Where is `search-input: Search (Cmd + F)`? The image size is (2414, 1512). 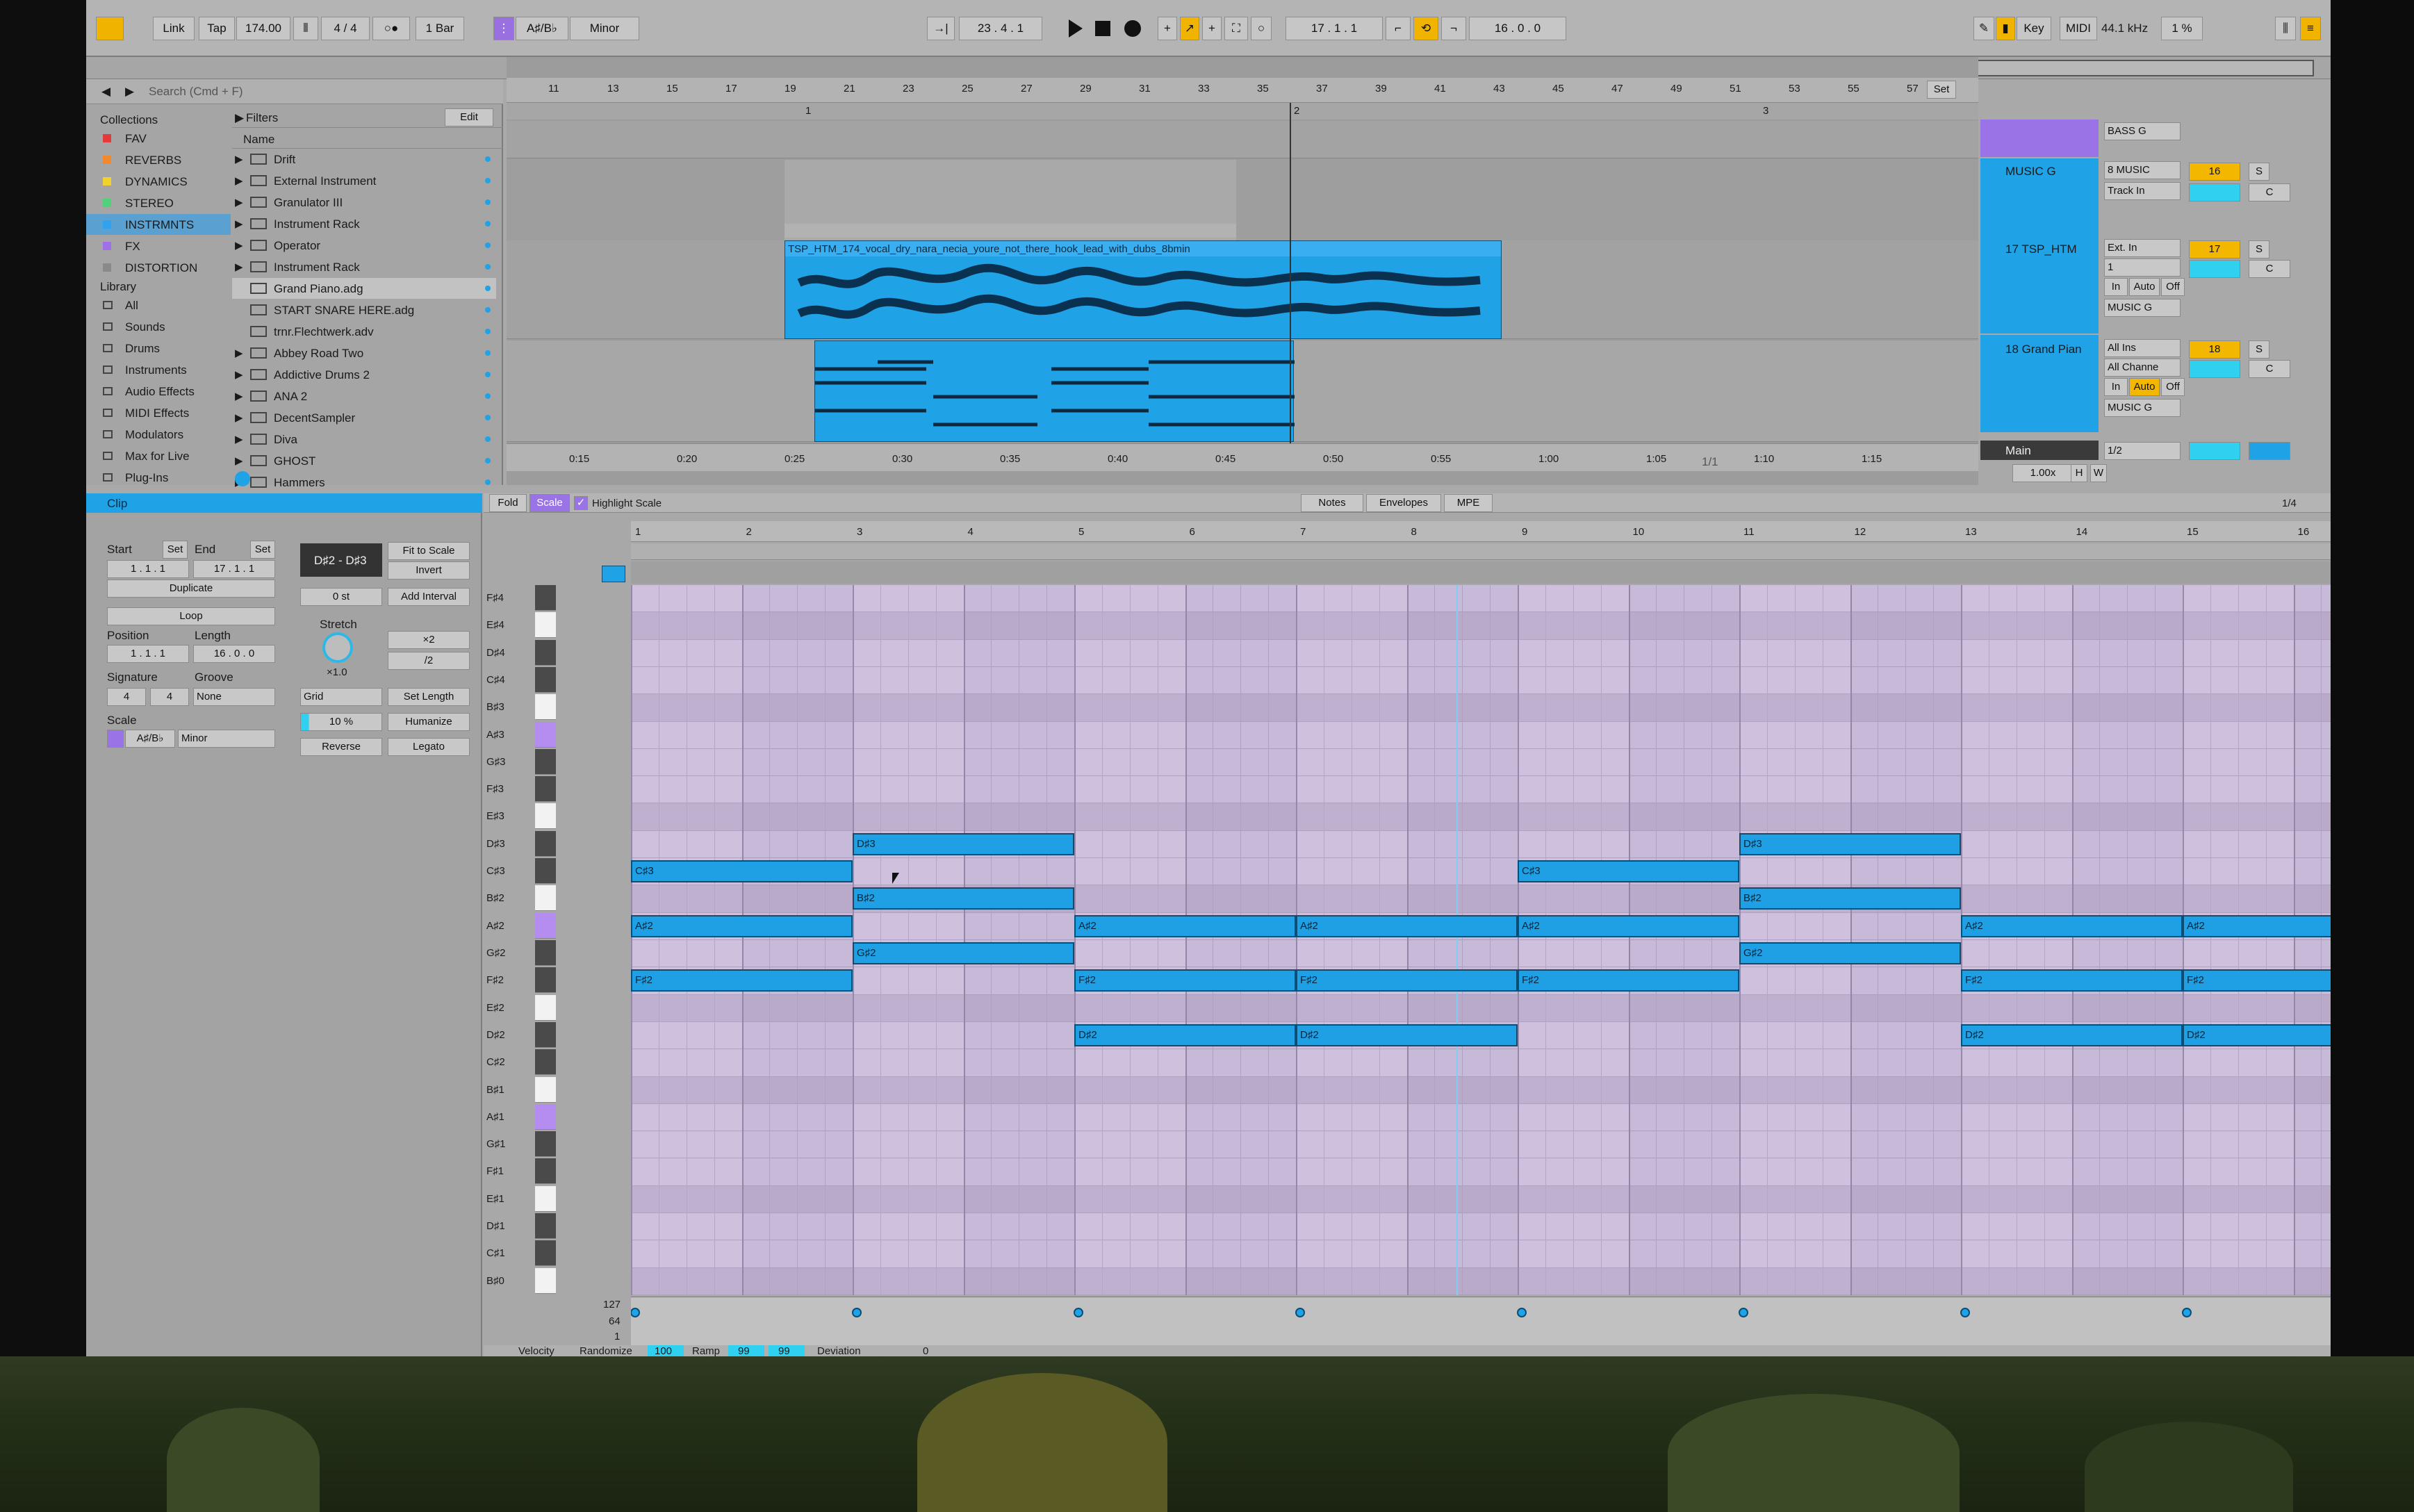 search-input: Search (Cmd + F) is located at coordinates (196, 91).